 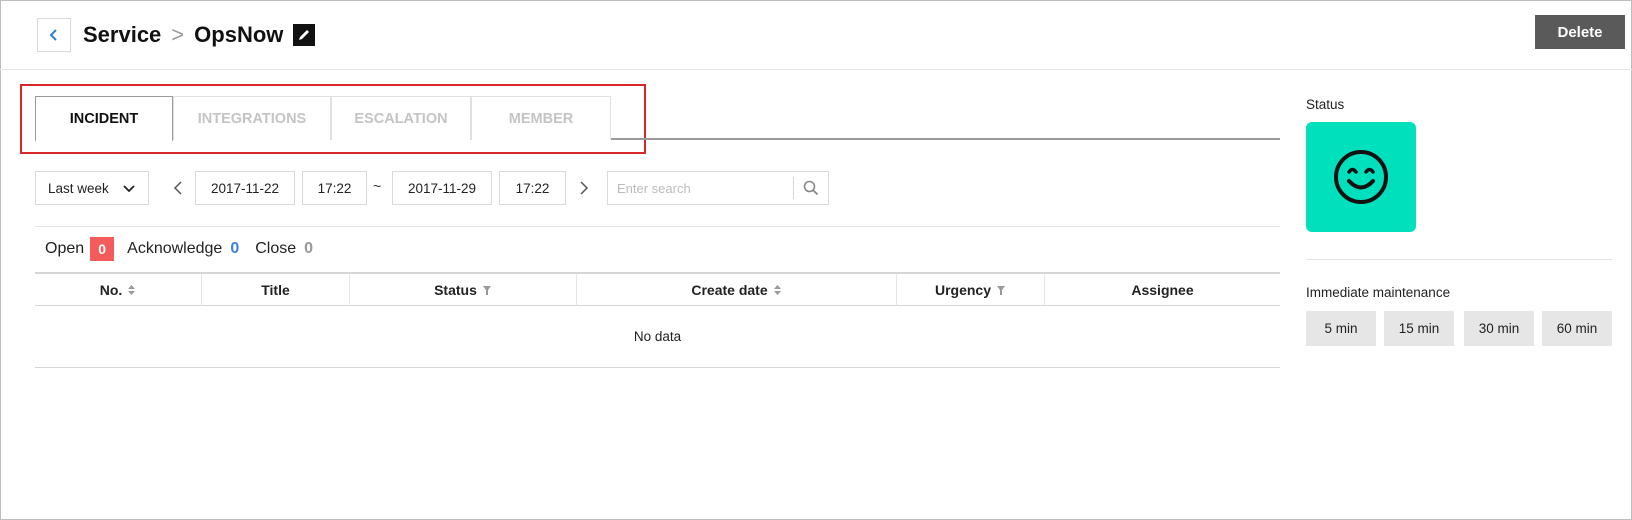 I want to click on breadcrumb-root: Service, so click(x=122, y=35).